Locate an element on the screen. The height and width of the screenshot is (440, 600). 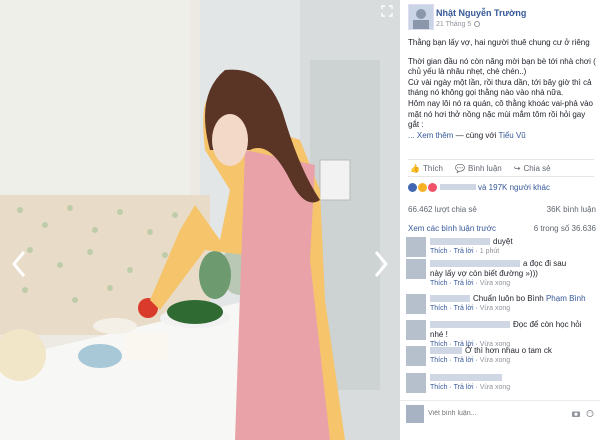
post-header: Nhật Nguyễn Trường 21 Tháng 5 is located at coordinates (502, 18).